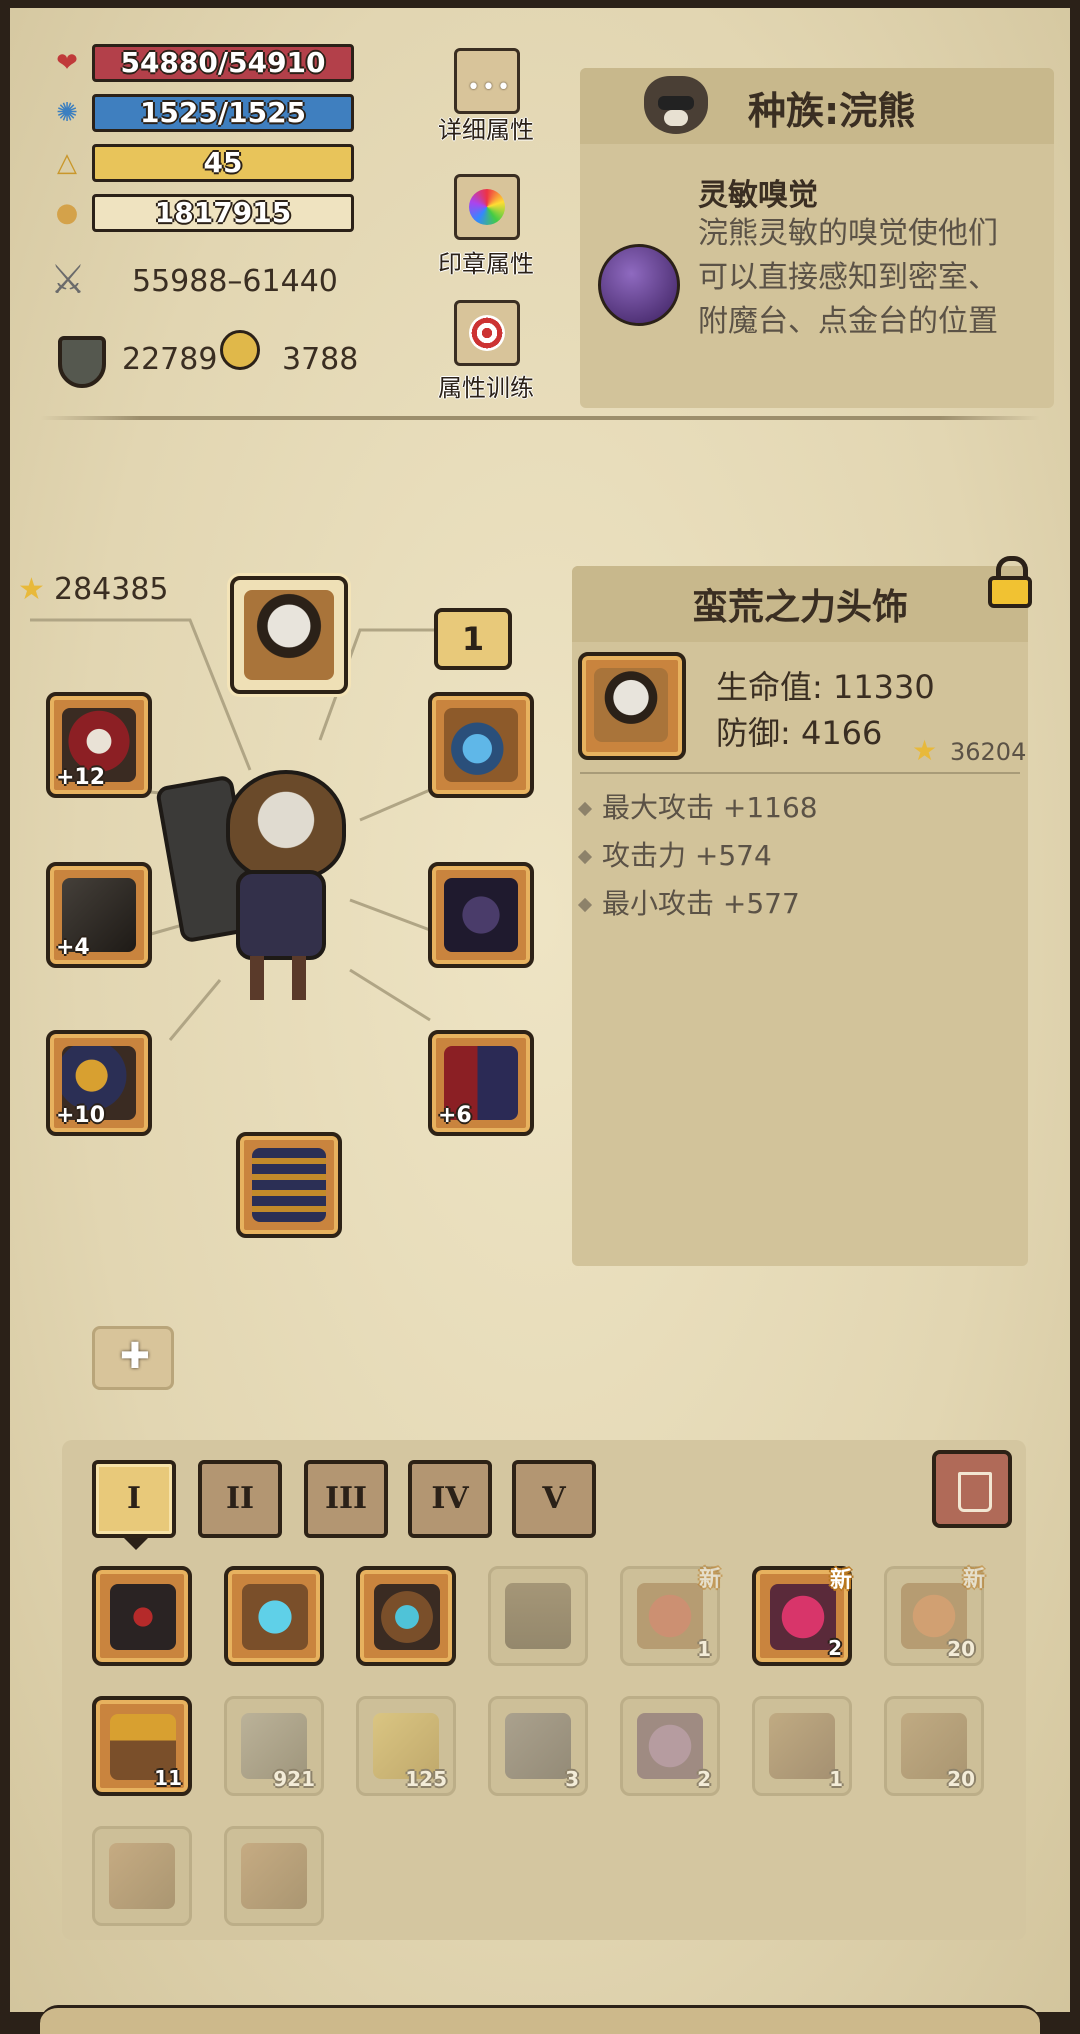  I want to click on gloves-slot: +4, so click(99, 915).